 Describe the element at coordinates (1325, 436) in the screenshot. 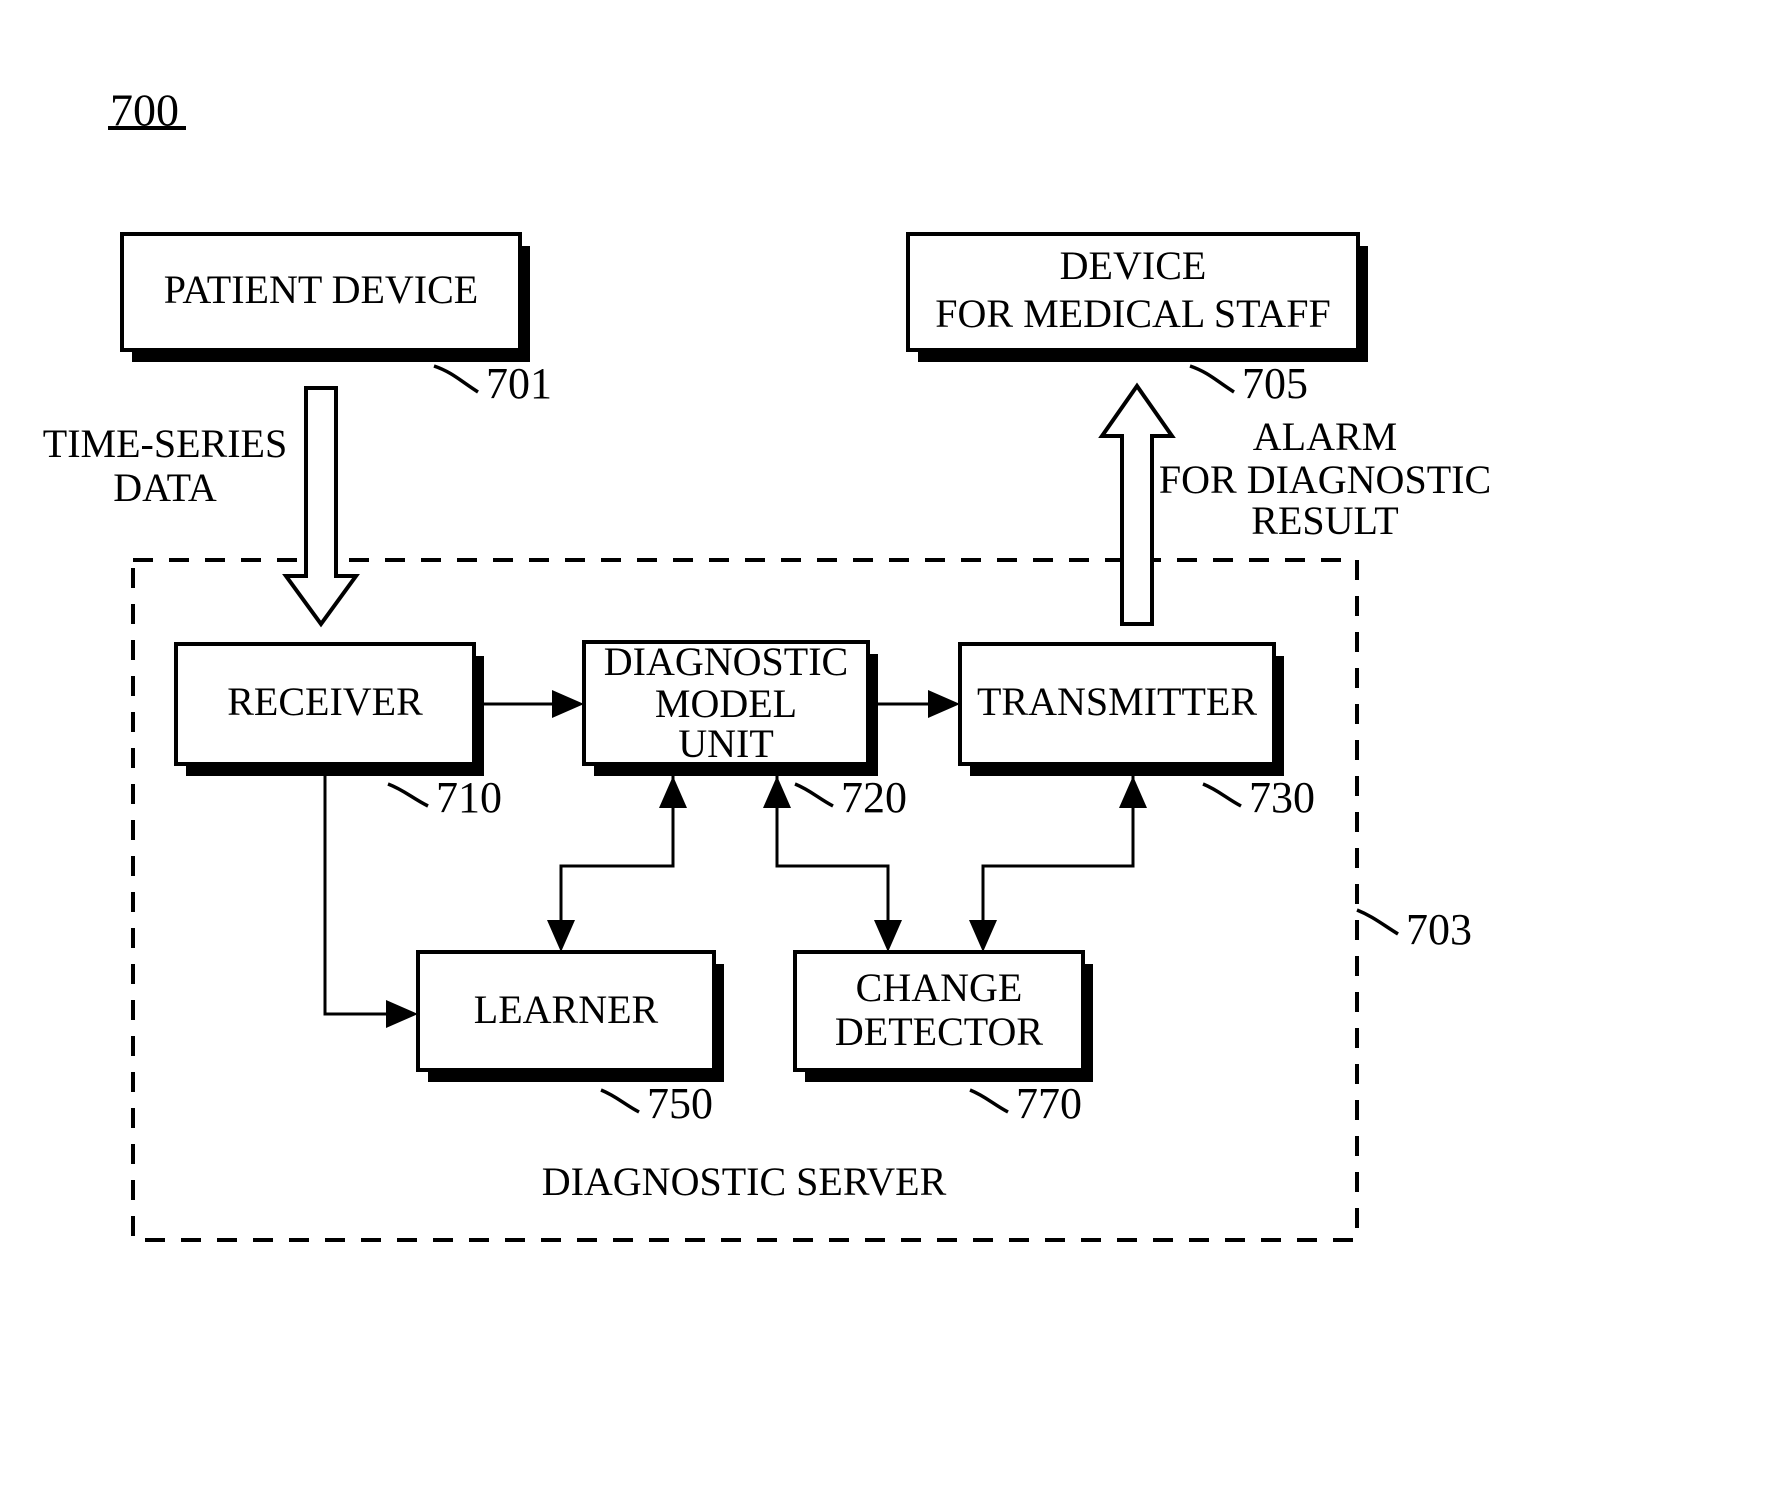

I see `alarm-label-line1: ALARM` at that location.